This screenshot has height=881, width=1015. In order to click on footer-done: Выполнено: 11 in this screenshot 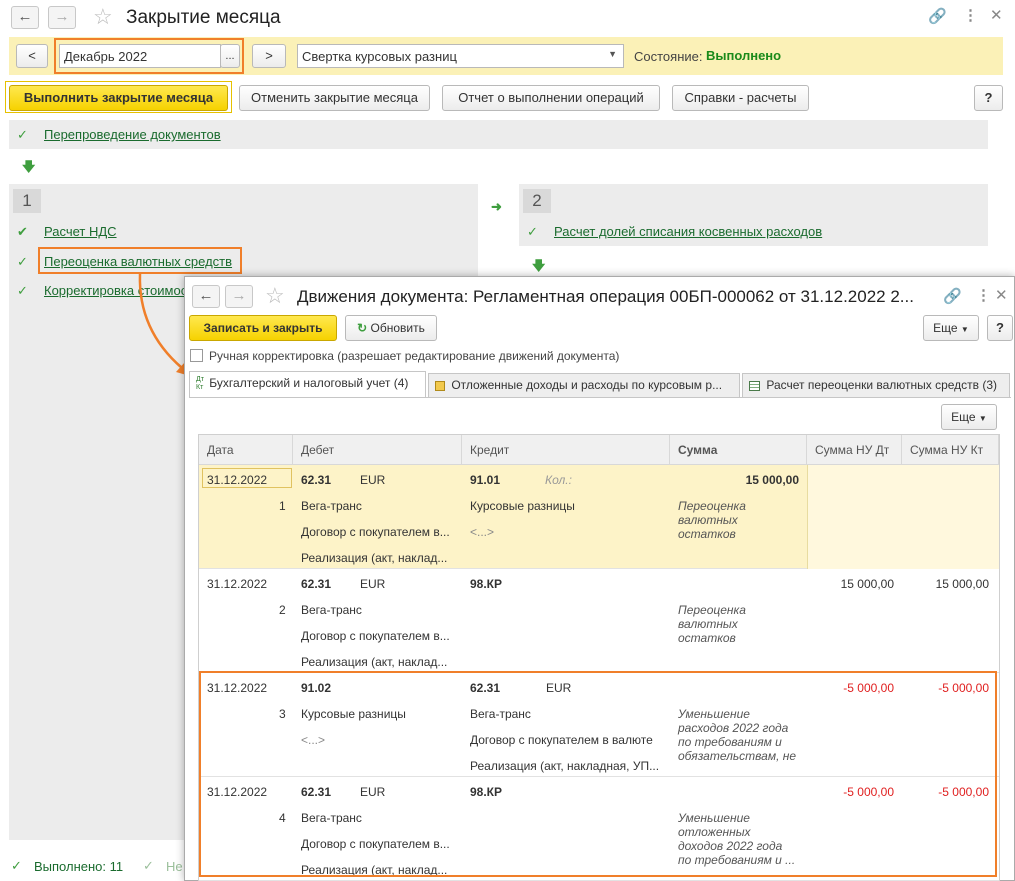, I will do `click(79, 866)`.